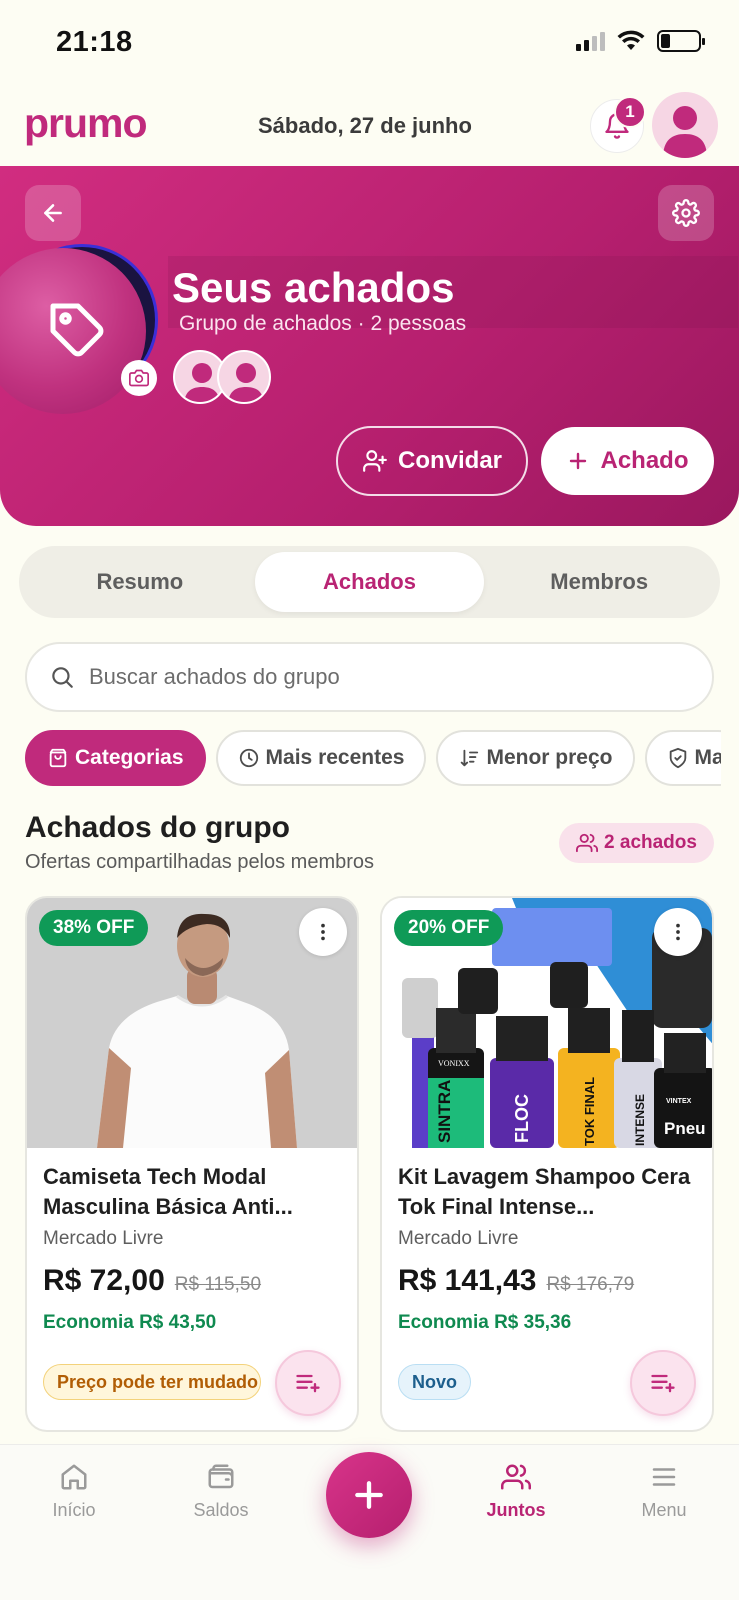 This screenshot has width=739, height=1600. I want to click on tab-membros: Membros, so click(599, 582).